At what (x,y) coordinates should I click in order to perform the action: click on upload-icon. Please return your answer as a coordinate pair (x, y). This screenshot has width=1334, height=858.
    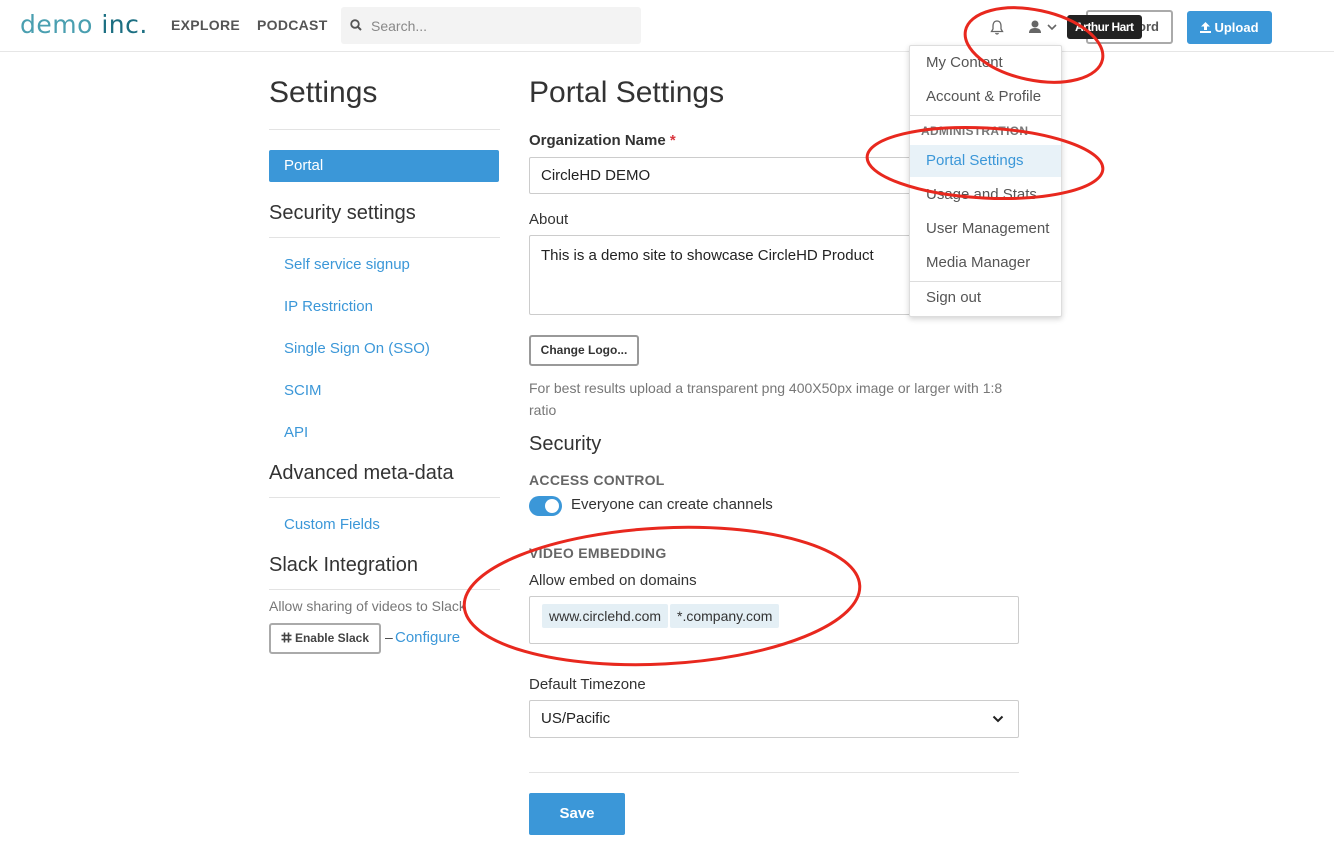
    Looking at the image, I should click on (1206, 27).